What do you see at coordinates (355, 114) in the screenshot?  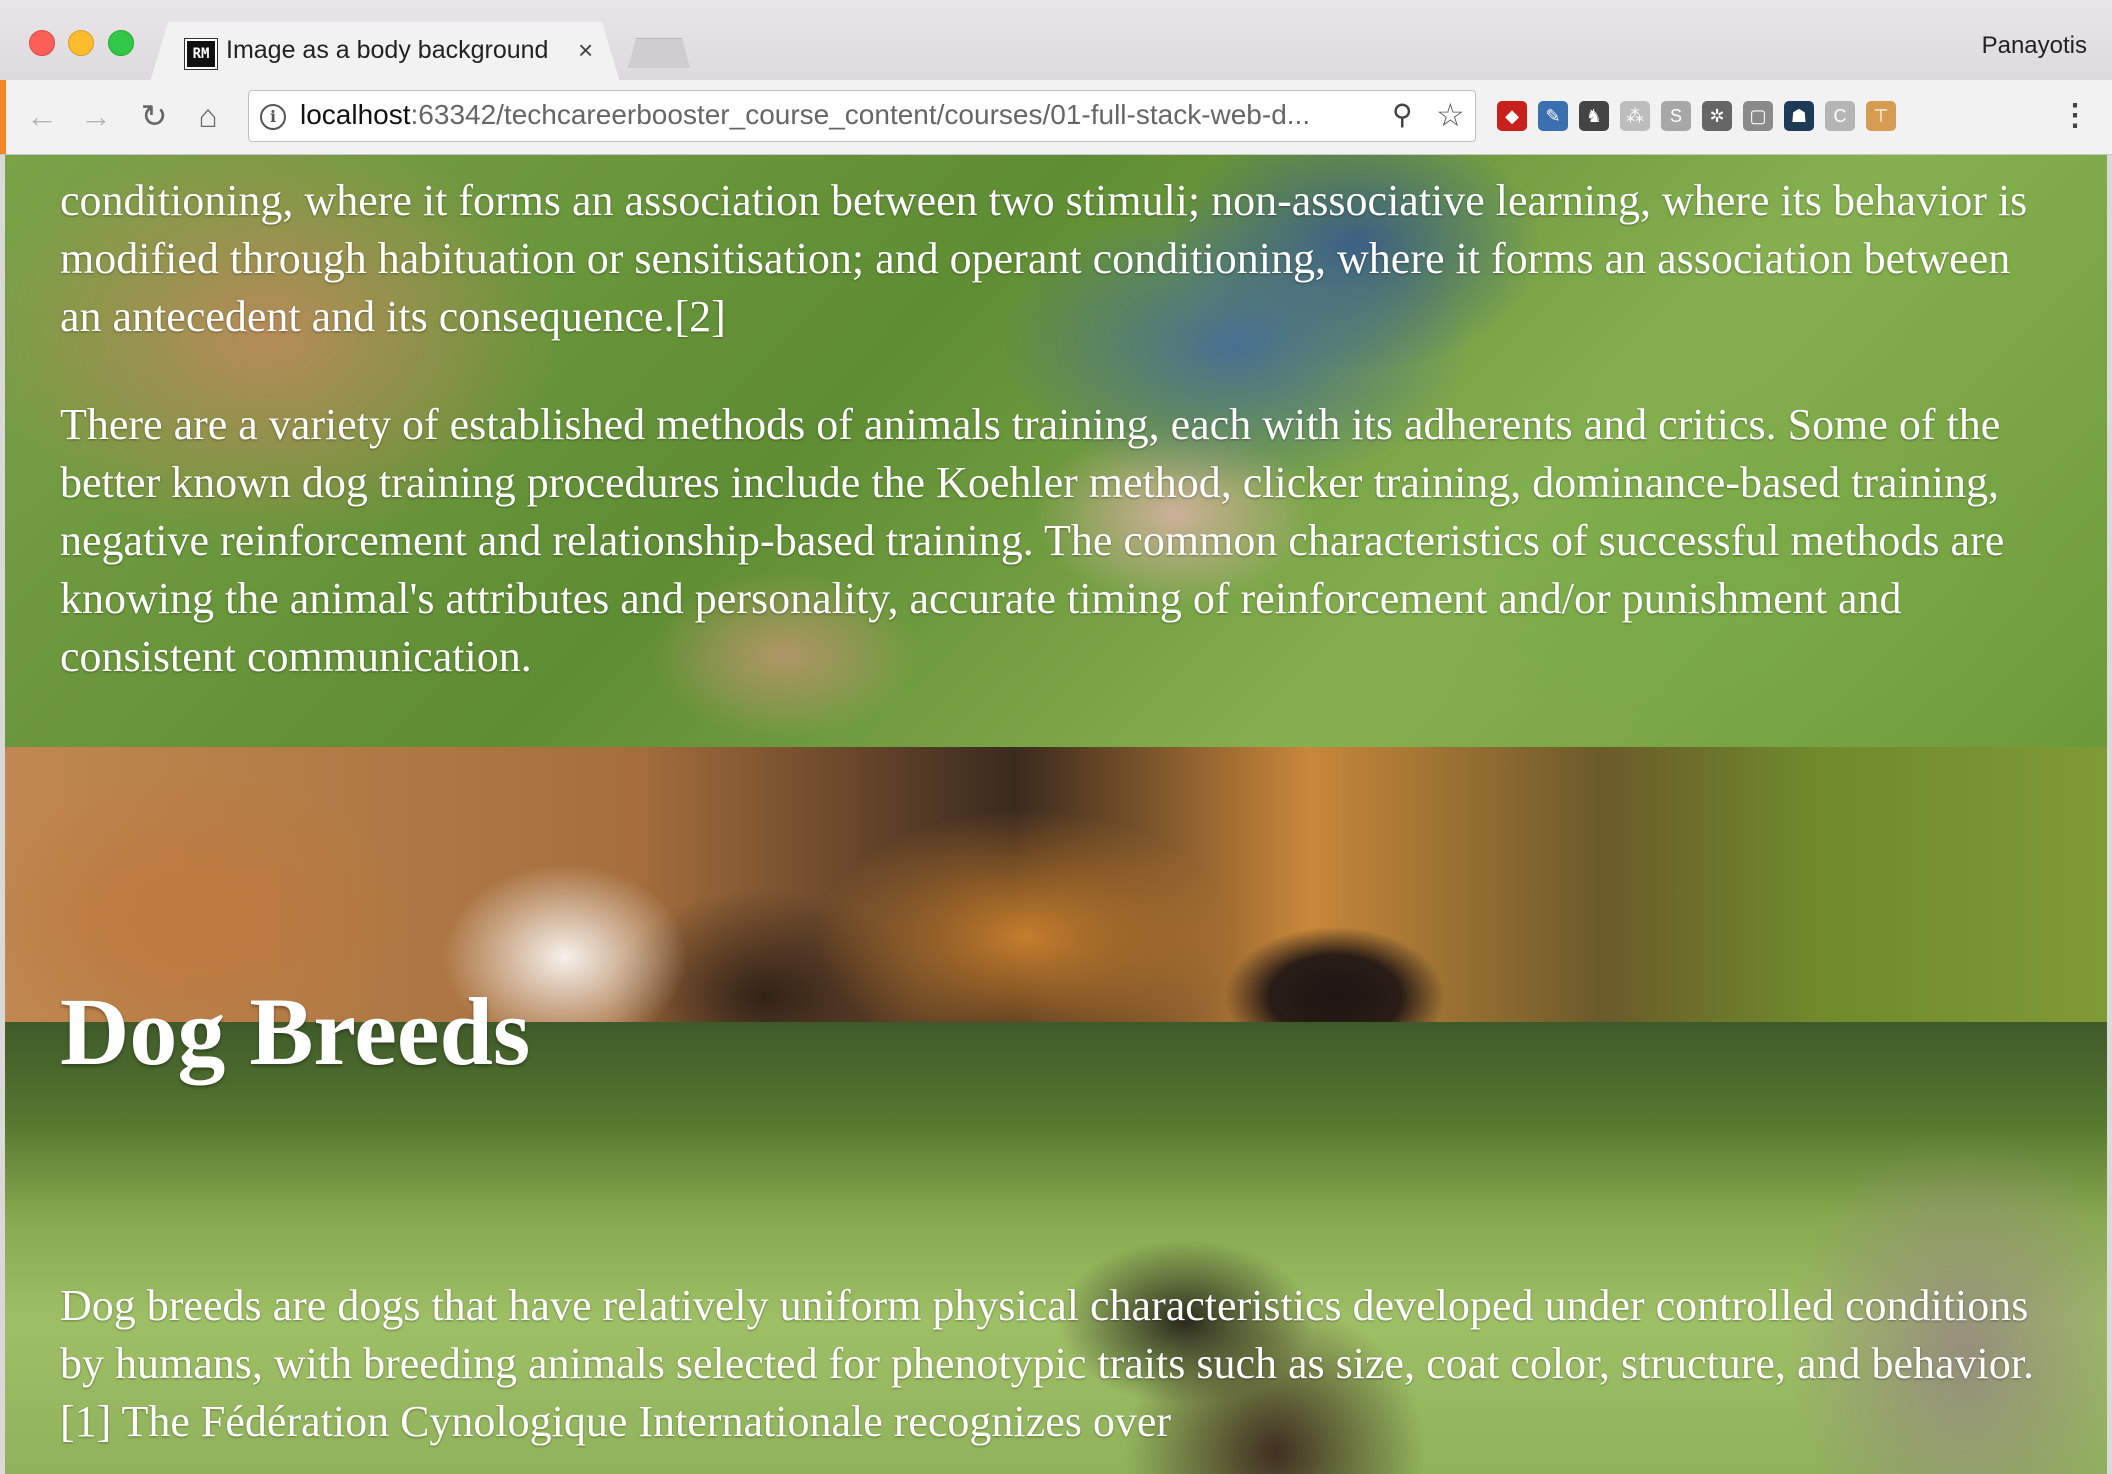 I see `url-host: localhost` at bounding box center [355, 114].